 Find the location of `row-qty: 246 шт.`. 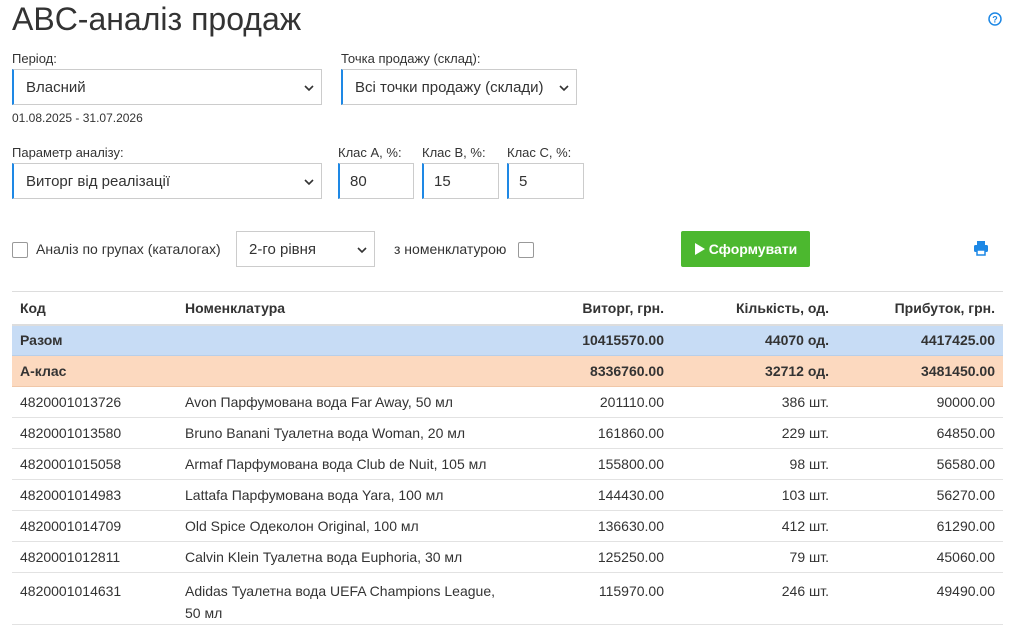

row-qty: 246 шт. is located at coordinates (754, 598).